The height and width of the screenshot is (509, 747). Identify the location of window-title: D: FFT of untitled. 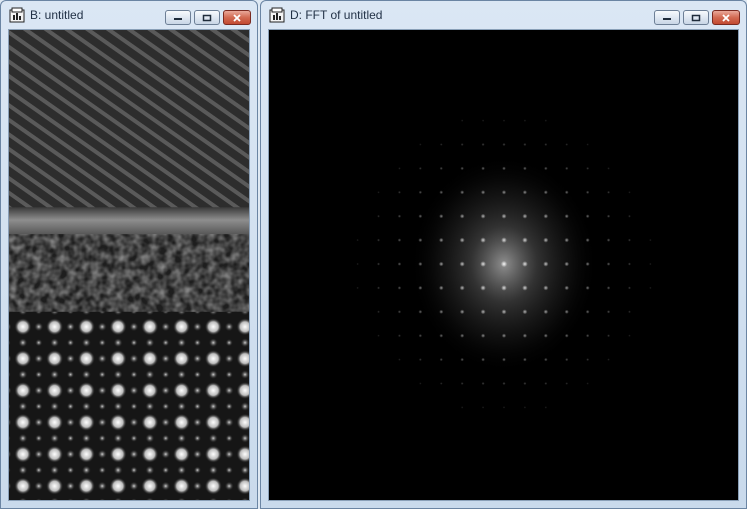
(336, 15).